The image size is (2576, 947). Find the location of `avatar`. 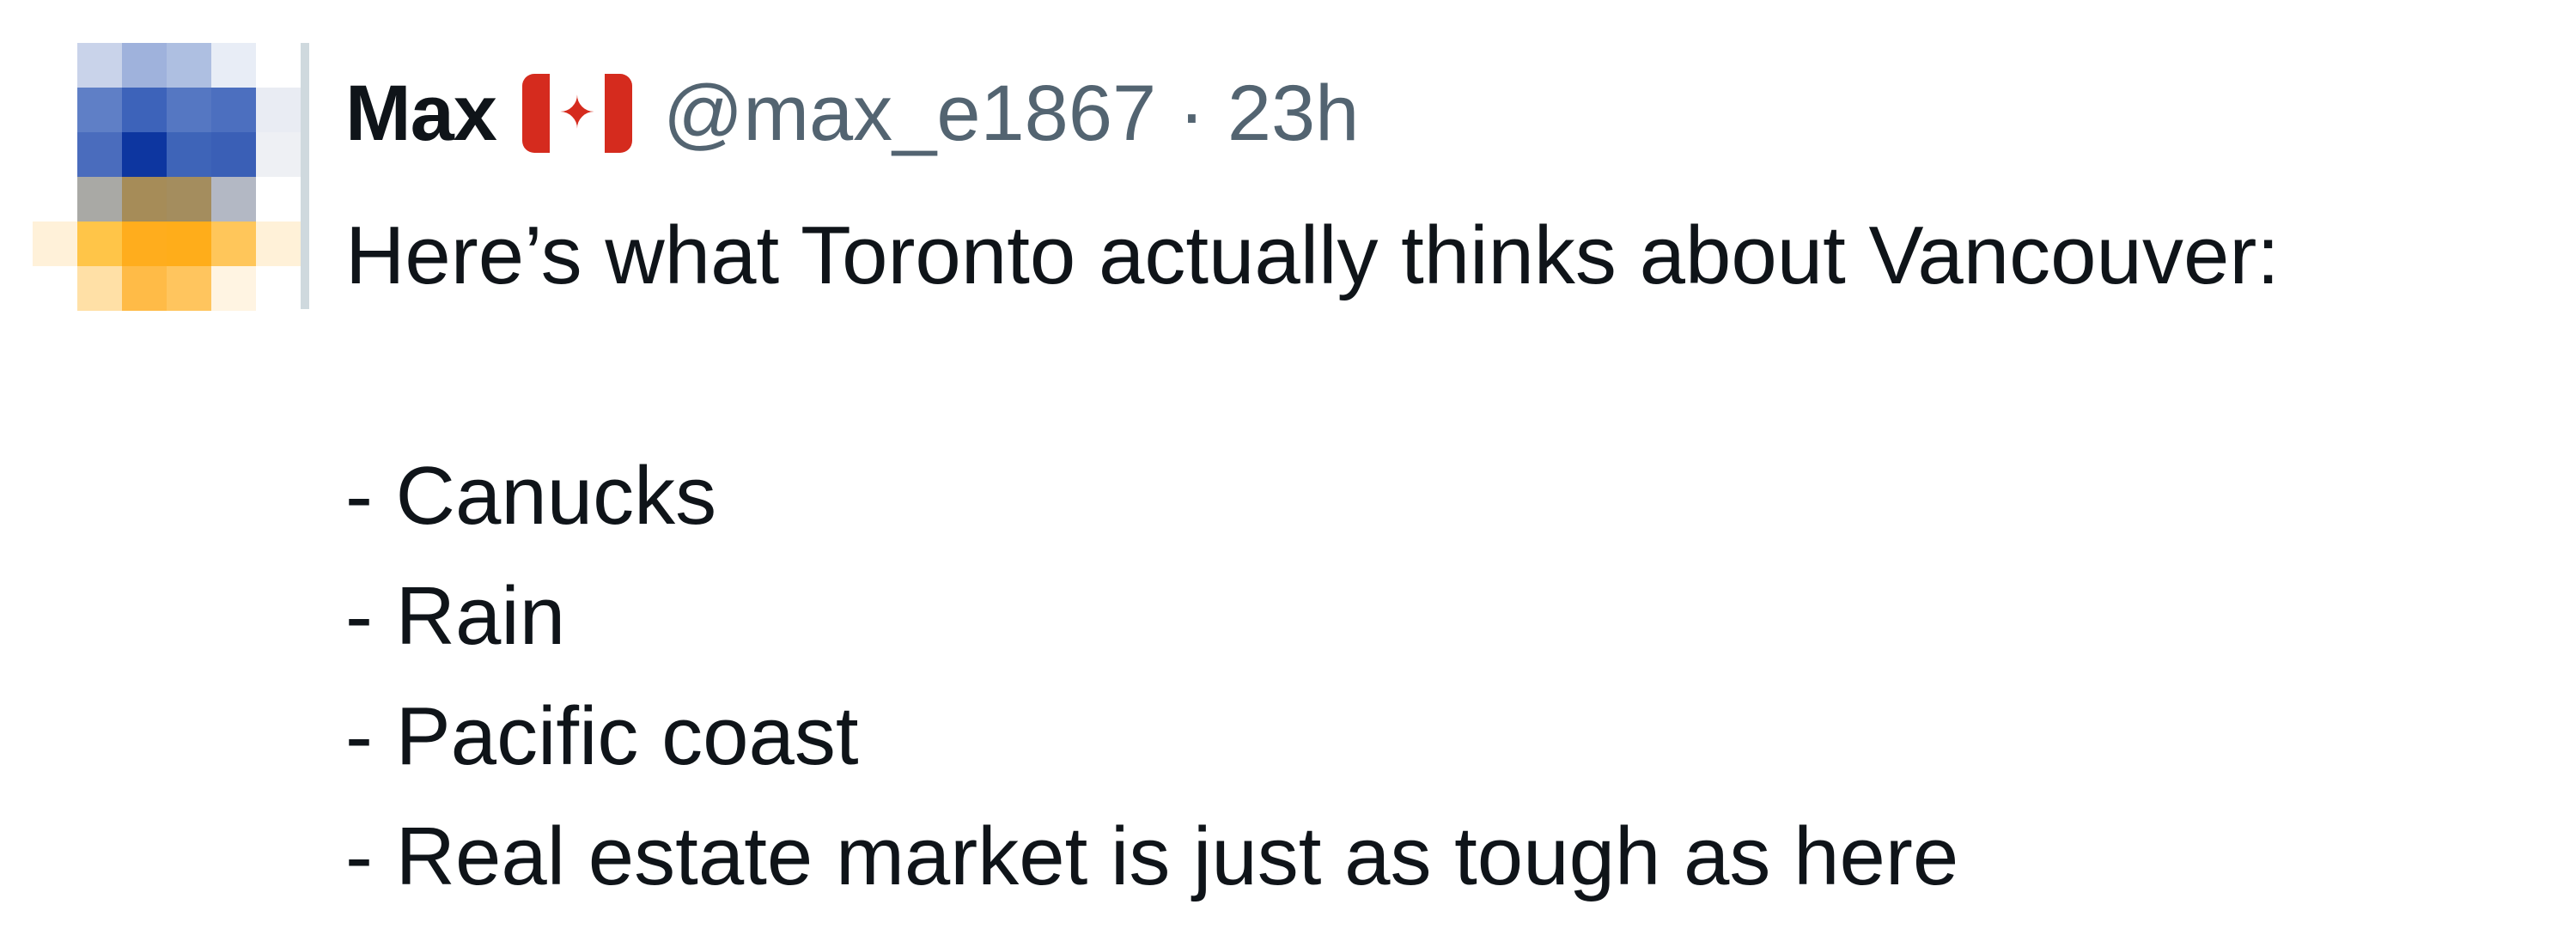

avatar is located at coordinates (167, 177).